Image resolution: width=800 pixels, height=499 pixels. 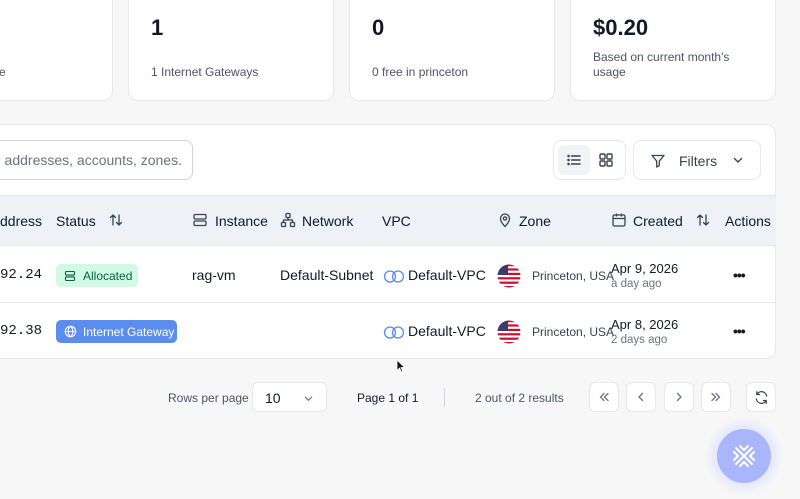 I want to click on chevron-left-icon, so click(x=641, y=397).